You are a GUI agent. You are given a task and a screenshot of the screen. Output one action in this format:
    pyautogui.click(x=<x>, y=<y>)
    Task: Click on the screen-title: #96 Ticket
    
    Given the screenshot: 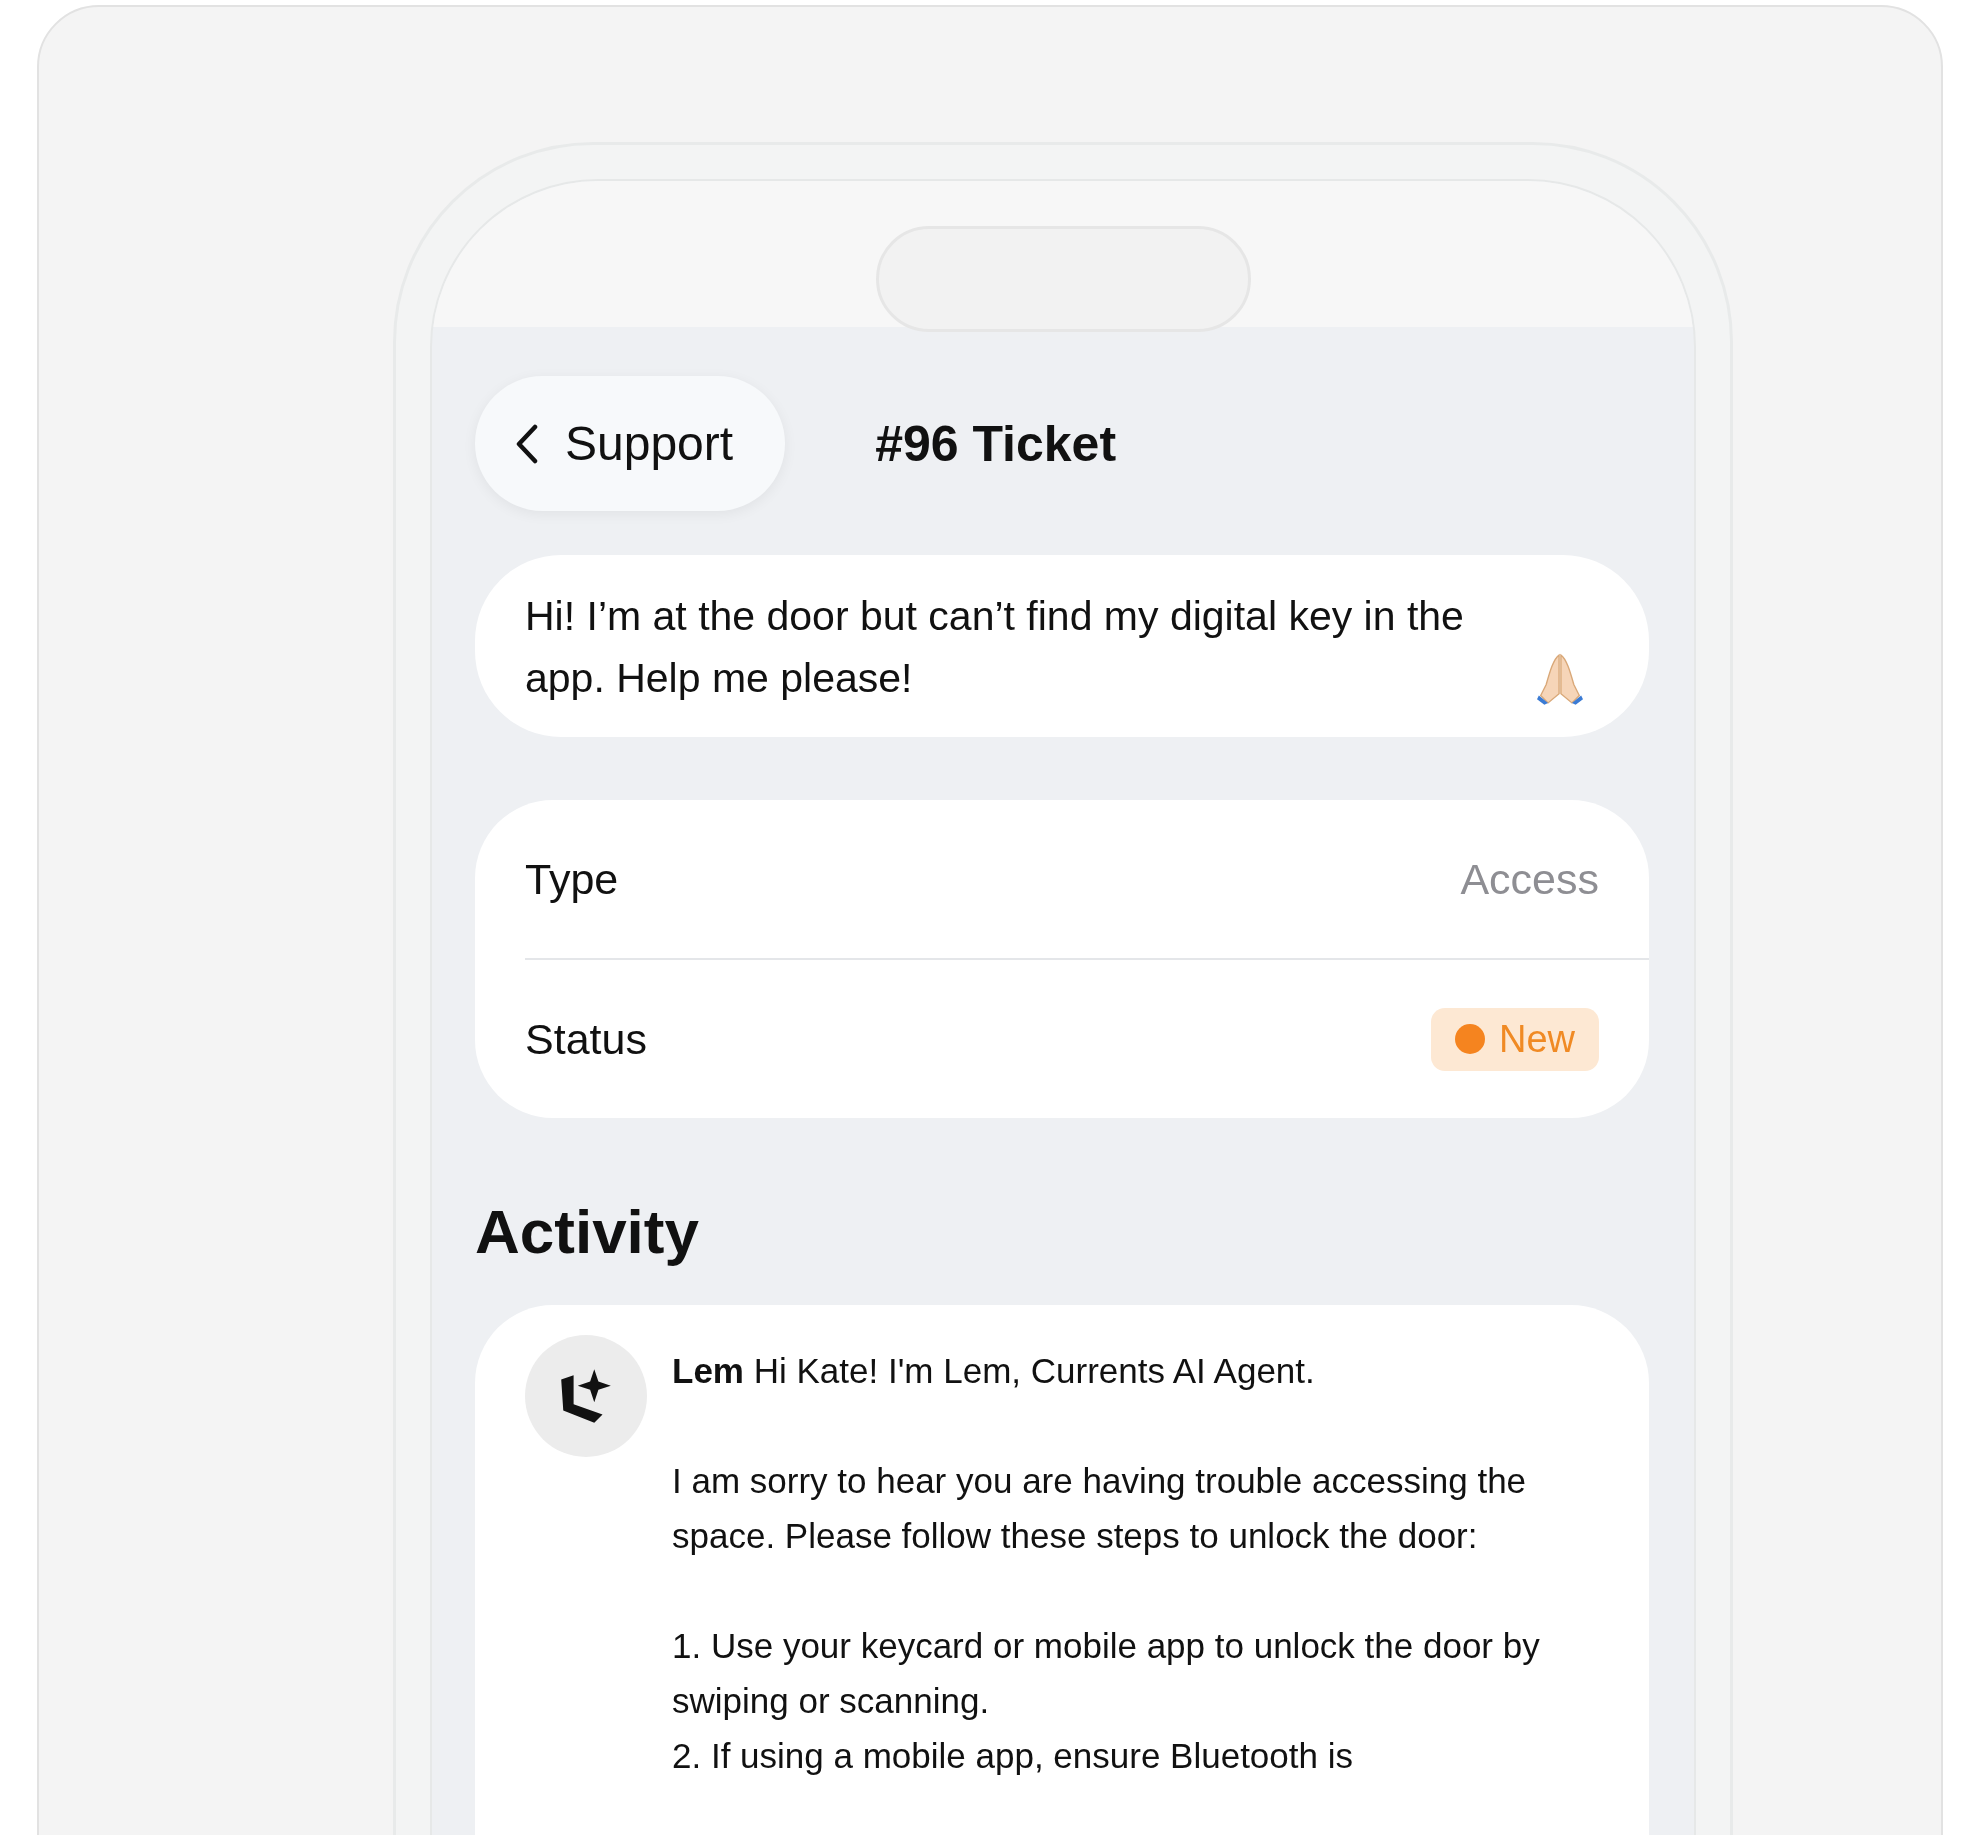 What is the action you would take?
    pyautogui.click(x=996, y=443)
    